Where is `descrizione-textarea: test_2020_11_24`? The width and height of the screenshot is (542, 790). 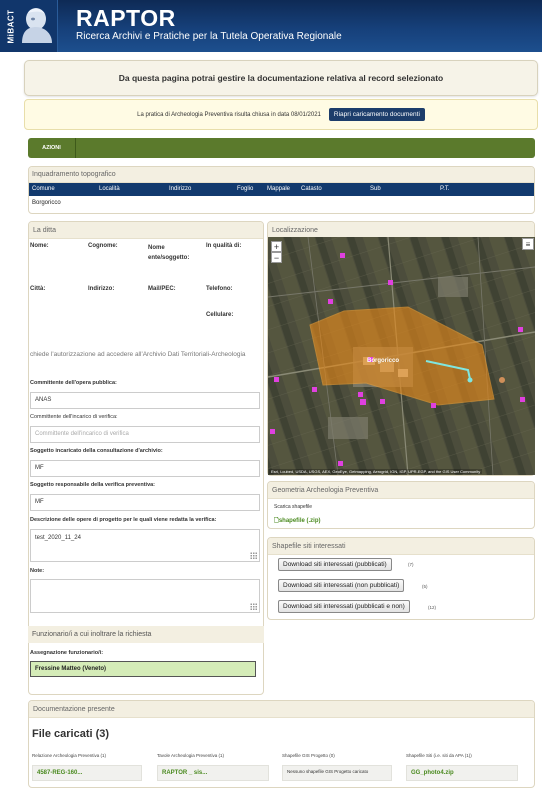 descrizione-textarea: test_2020_11_24 is located at coordinates (145, 545).